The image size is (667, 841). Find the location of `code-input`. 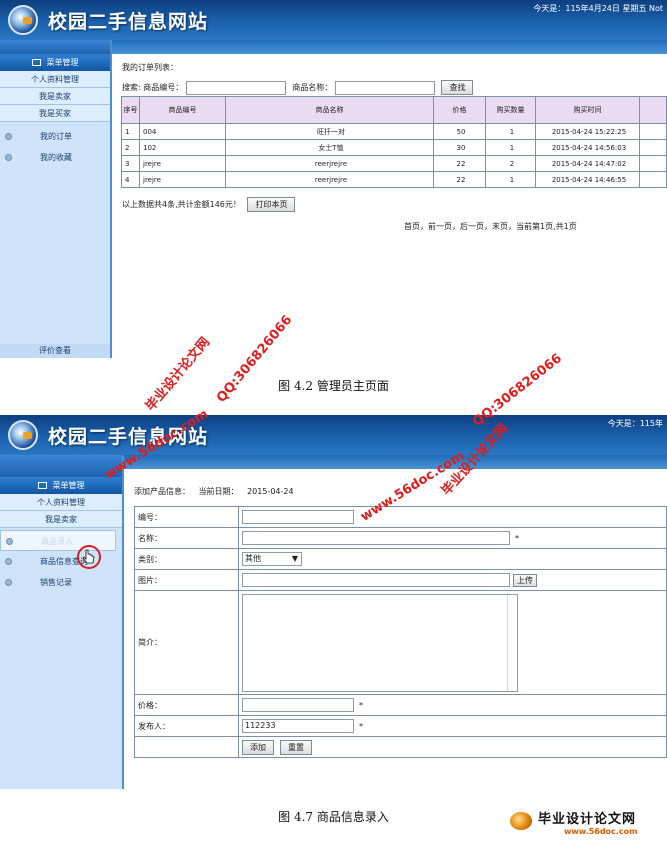

code-input is located at coordinates (298, 517).